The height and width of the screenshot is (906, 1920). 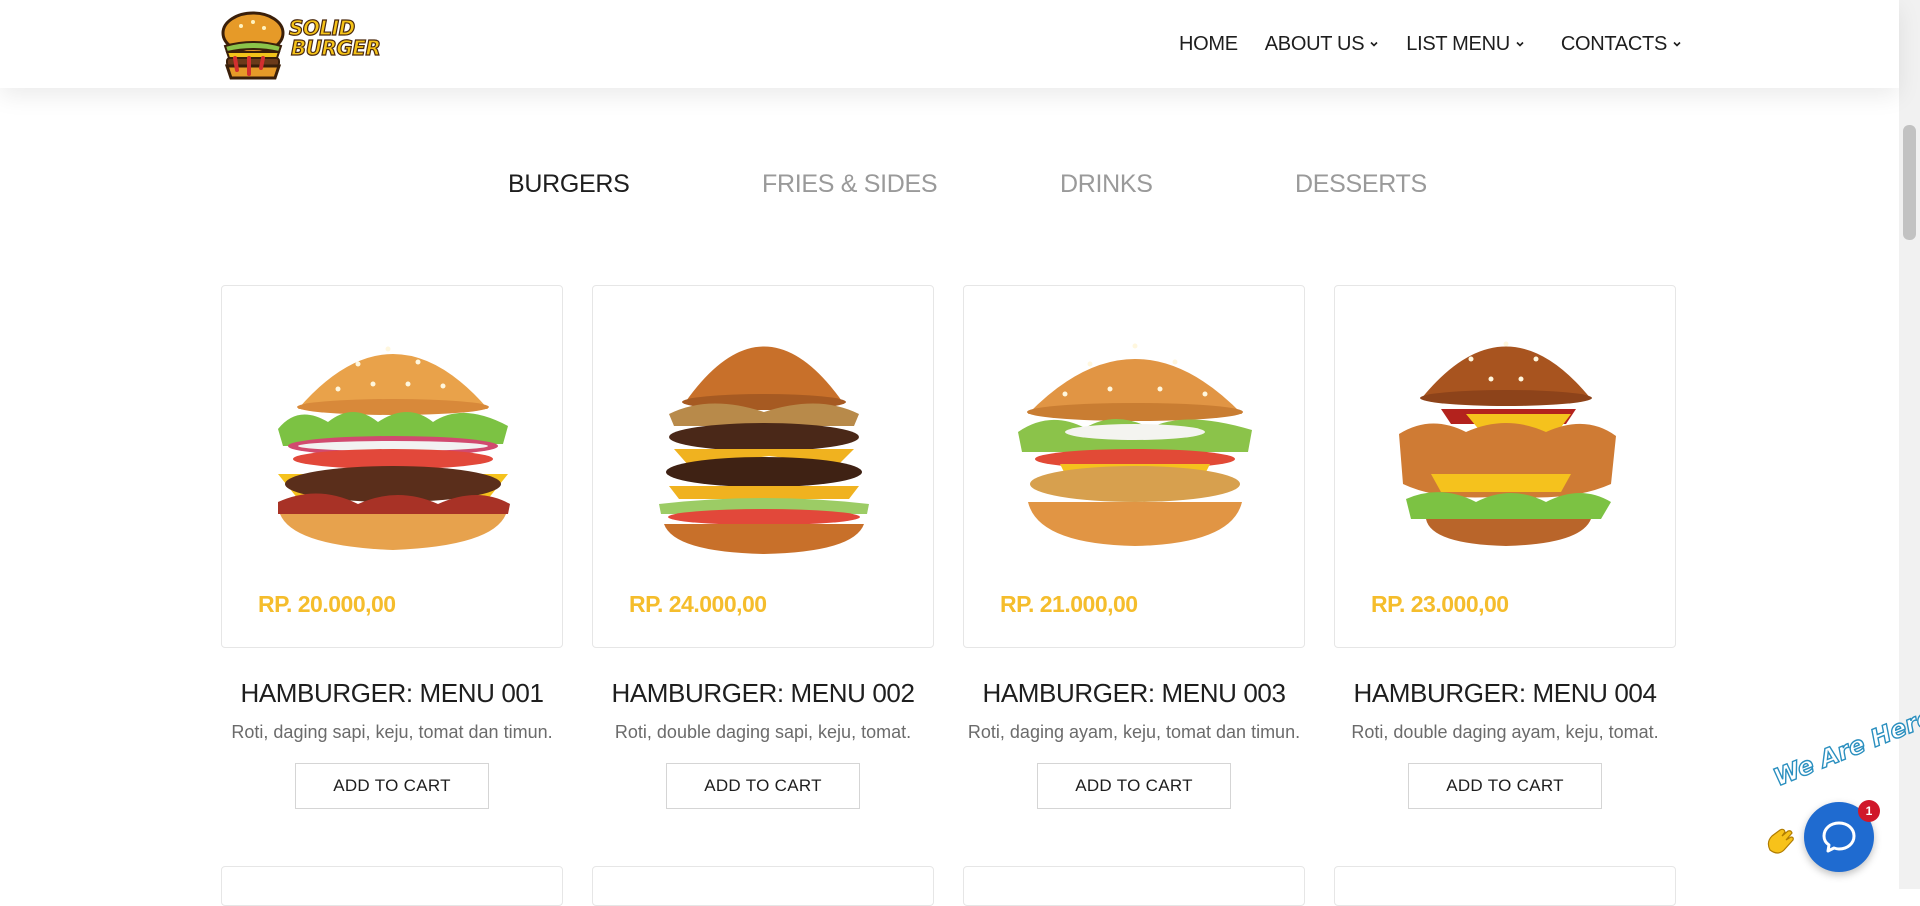 What do you see at coordinates (1134, 693) in the screenshot?
I see `product-title: HAMBURGER: MENU 003` at bounding box center [1134, 693].